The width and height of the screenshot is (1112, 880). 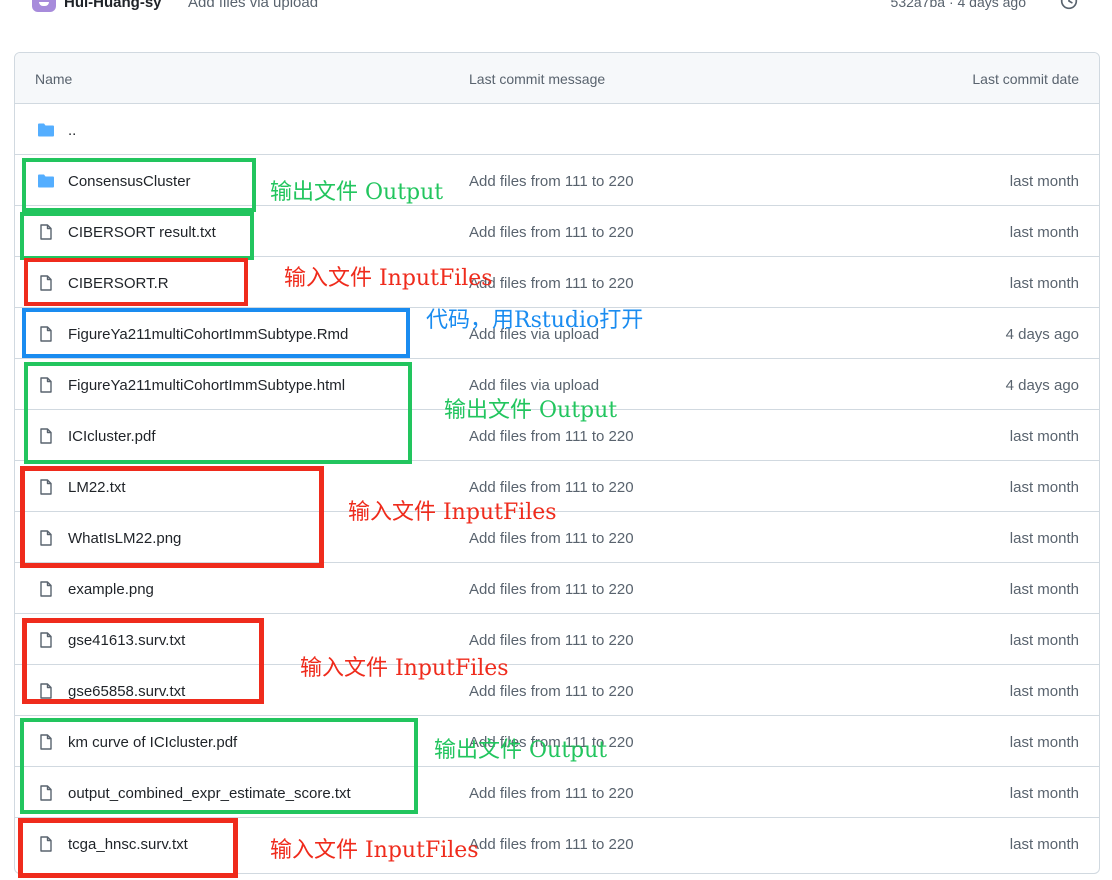 I want to click on file-name-link: output_combined_expr_estimate_score.txt, so click(x=209, y=793).